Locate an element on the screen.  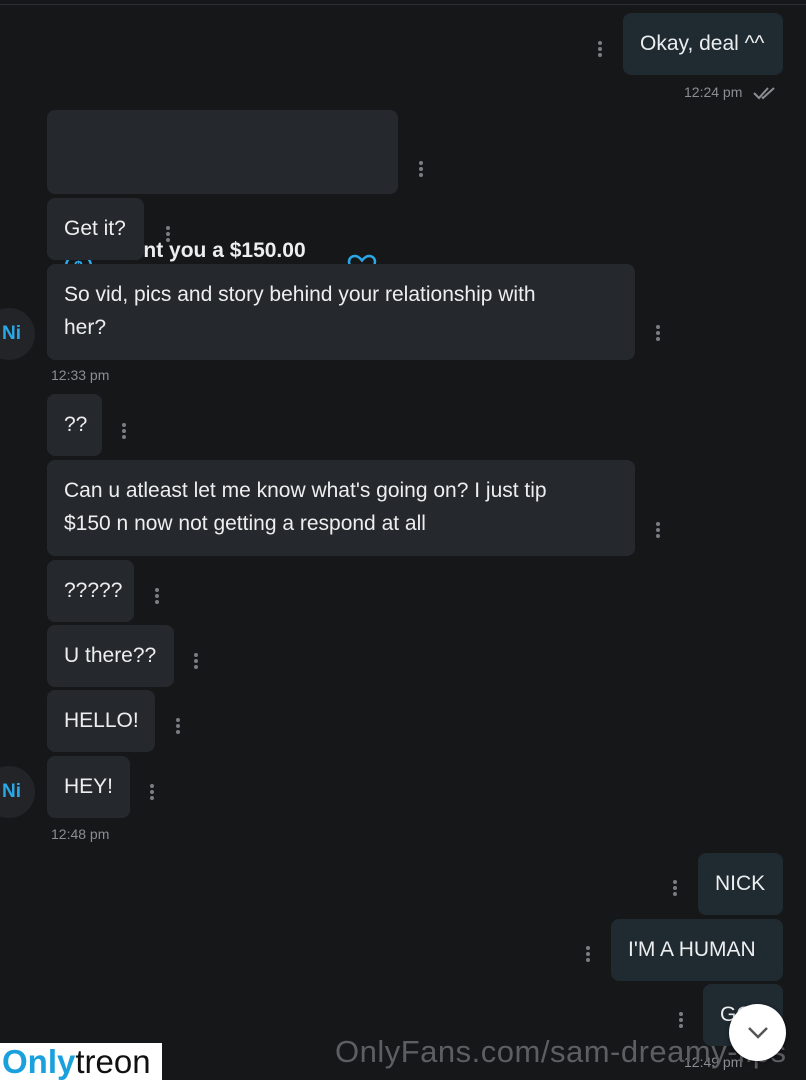
scroll-down-button is located at coordinates (757, 1032).